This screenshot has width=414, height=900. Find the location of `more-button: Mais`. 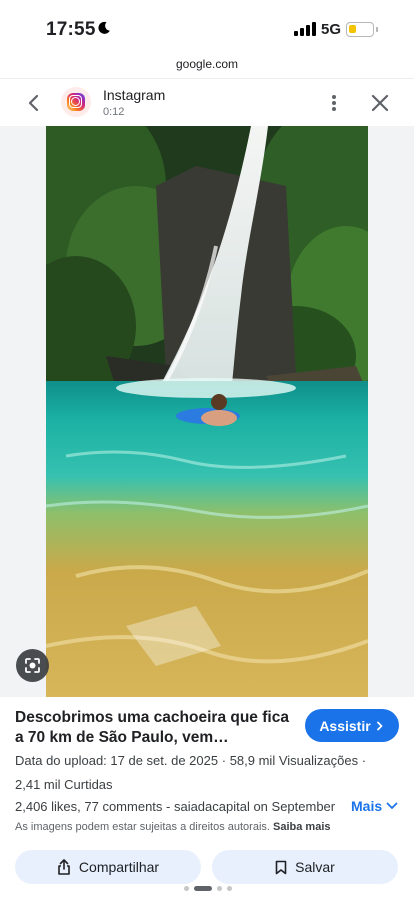

more-button: Mais is located at coordinates (374, 806).